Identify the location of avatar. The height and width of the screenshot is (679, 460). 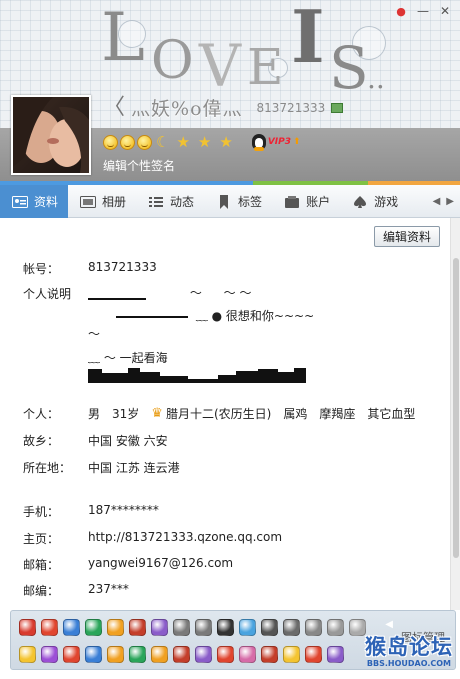
(51, 135).